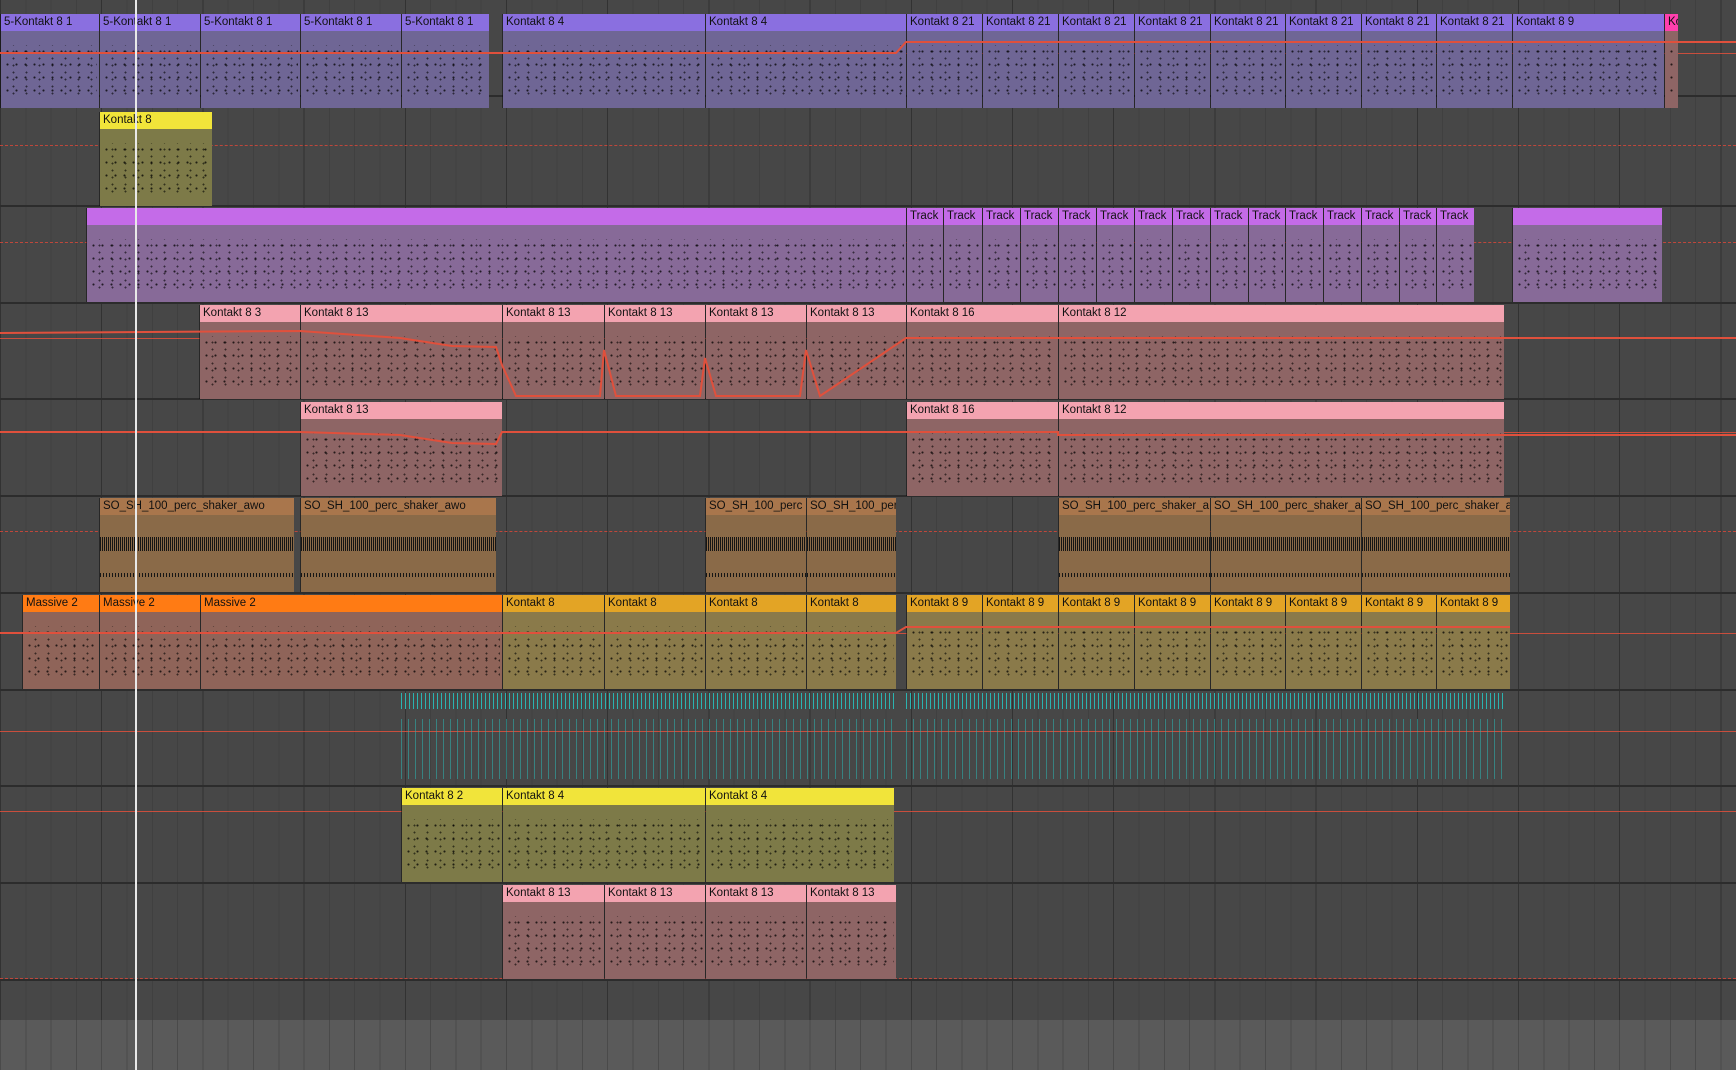 The image size is (1736, 1070). Describe the element at coordinates (136, 535) in the screenshot. I see `playhead-cursor` at that location.